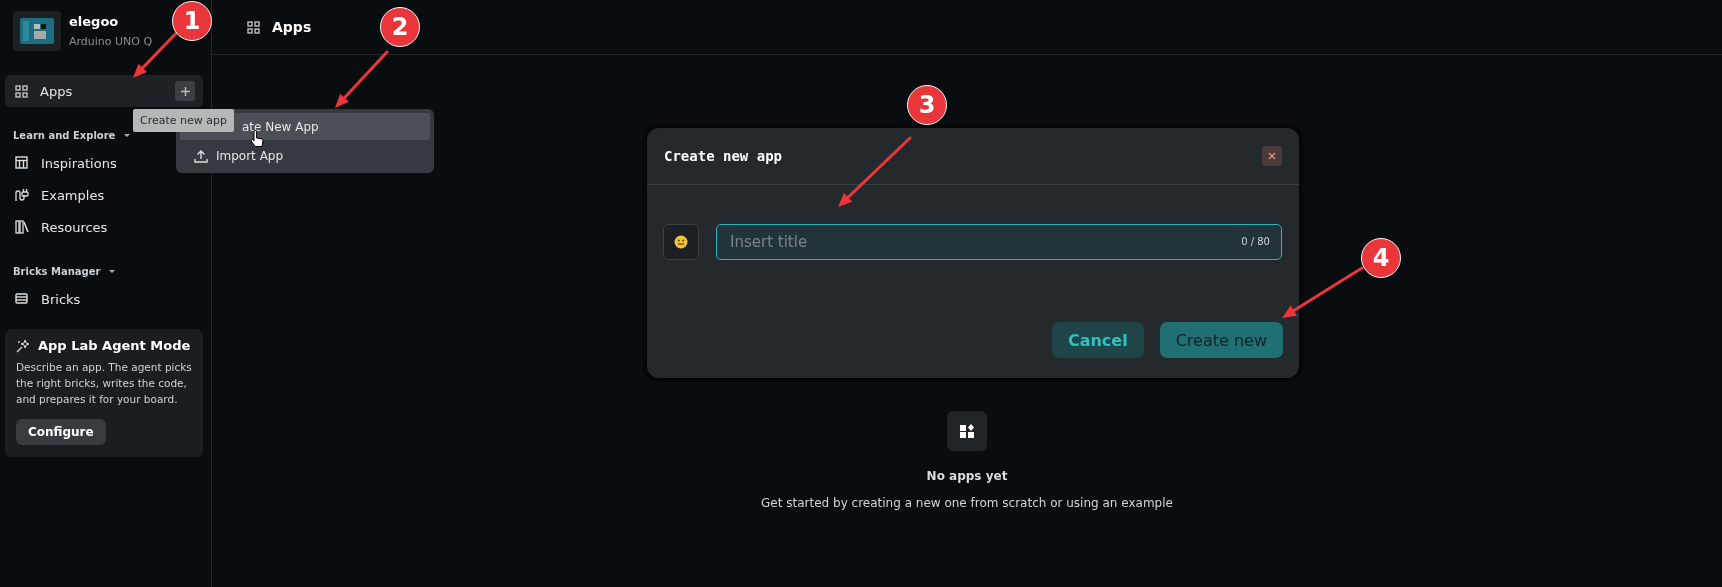 The height and width of the screenshot is (587, 1722). I want to click on device-name: elegoo, so click(94, 21).